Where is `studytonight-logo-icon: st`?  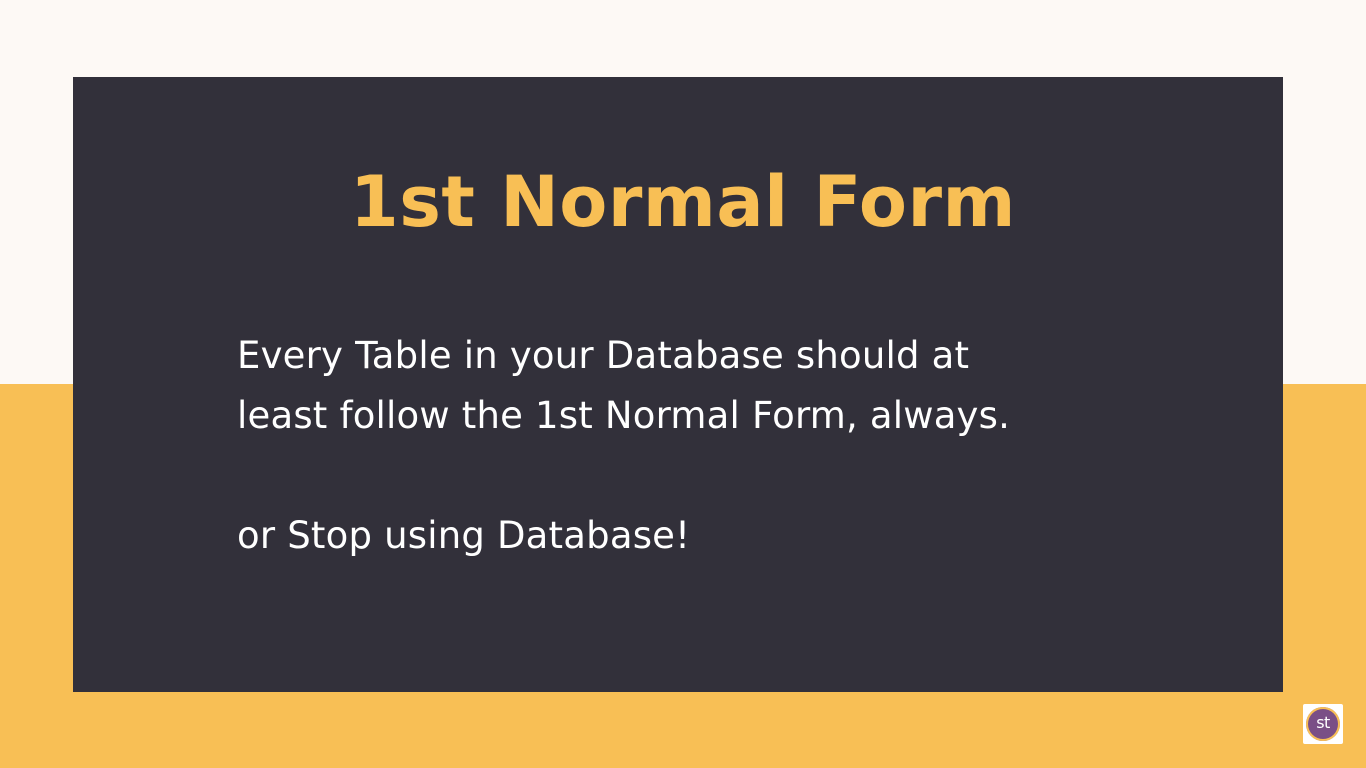
studytonight-logo-icon: st is located at coordinates (1323, 724).